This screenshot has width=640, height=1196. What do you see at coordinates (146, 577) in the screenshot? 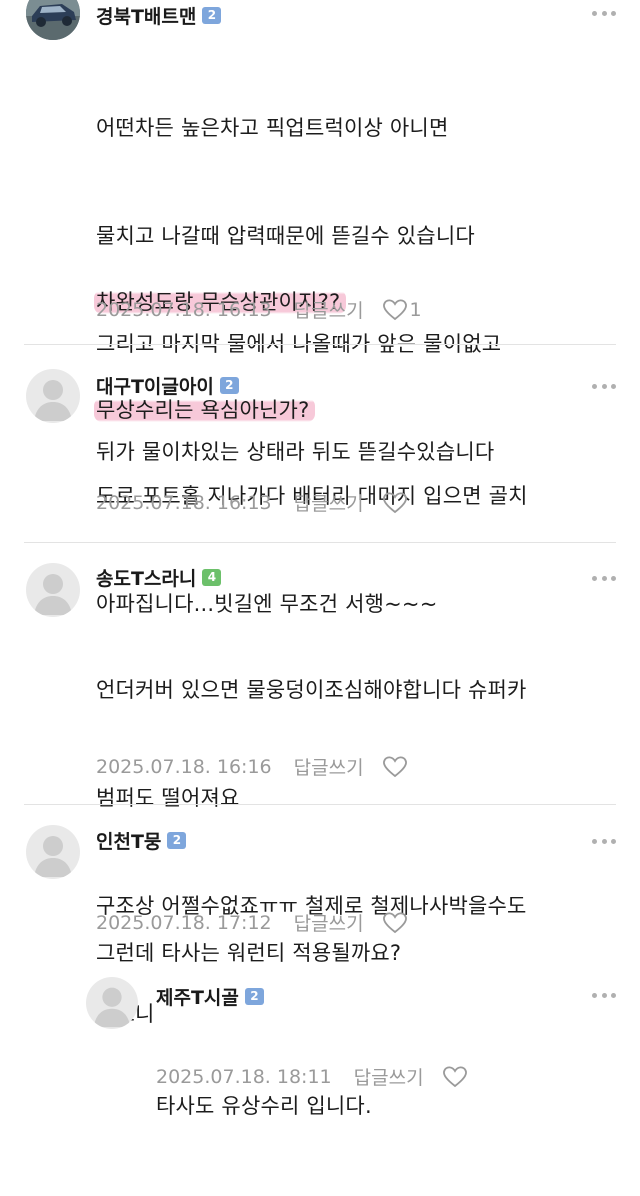
I see `author-name: 송도T스라니` at bounding box center [146, 577].